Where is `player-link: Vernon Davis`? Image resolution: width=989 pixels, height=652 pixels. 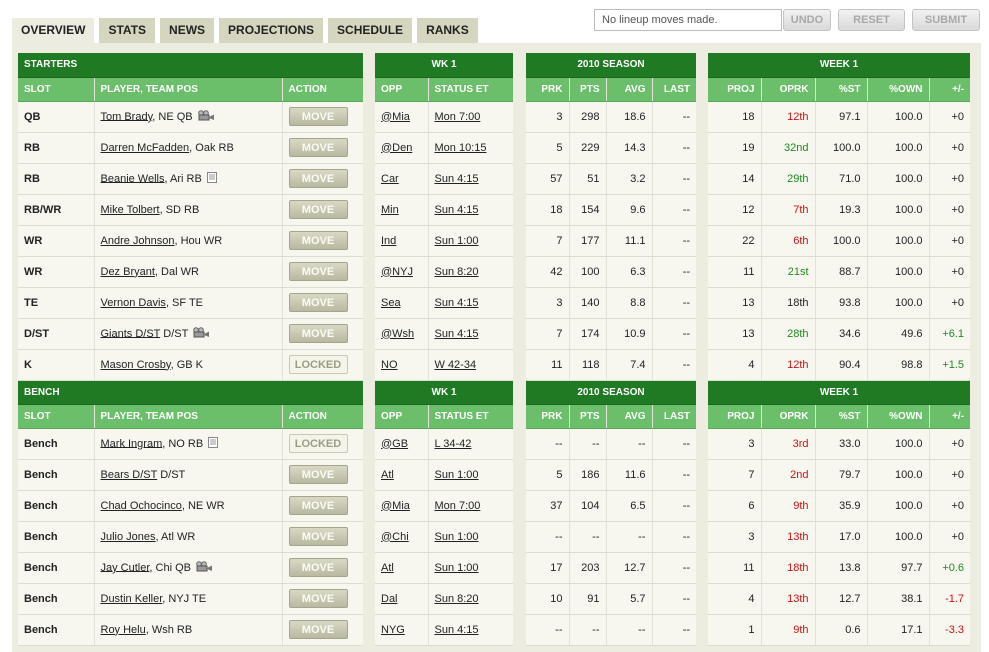 player-link: Vernon Davis is located at coordinates (133, 303).